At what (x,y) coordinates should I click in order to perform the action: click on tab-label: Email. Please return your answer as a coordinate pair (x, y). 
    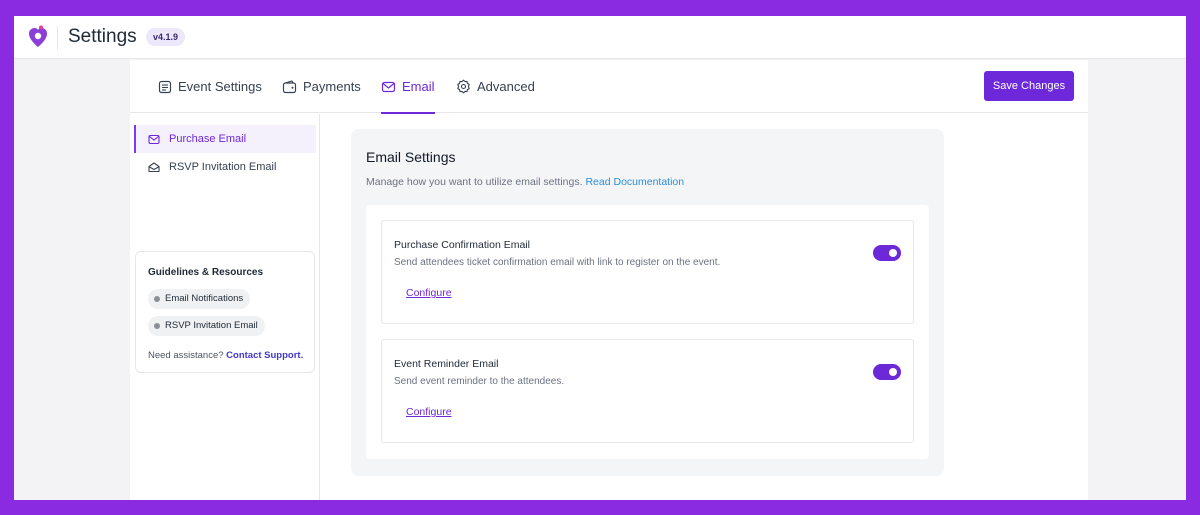
    Looking at the image, I should click on (418, 86).